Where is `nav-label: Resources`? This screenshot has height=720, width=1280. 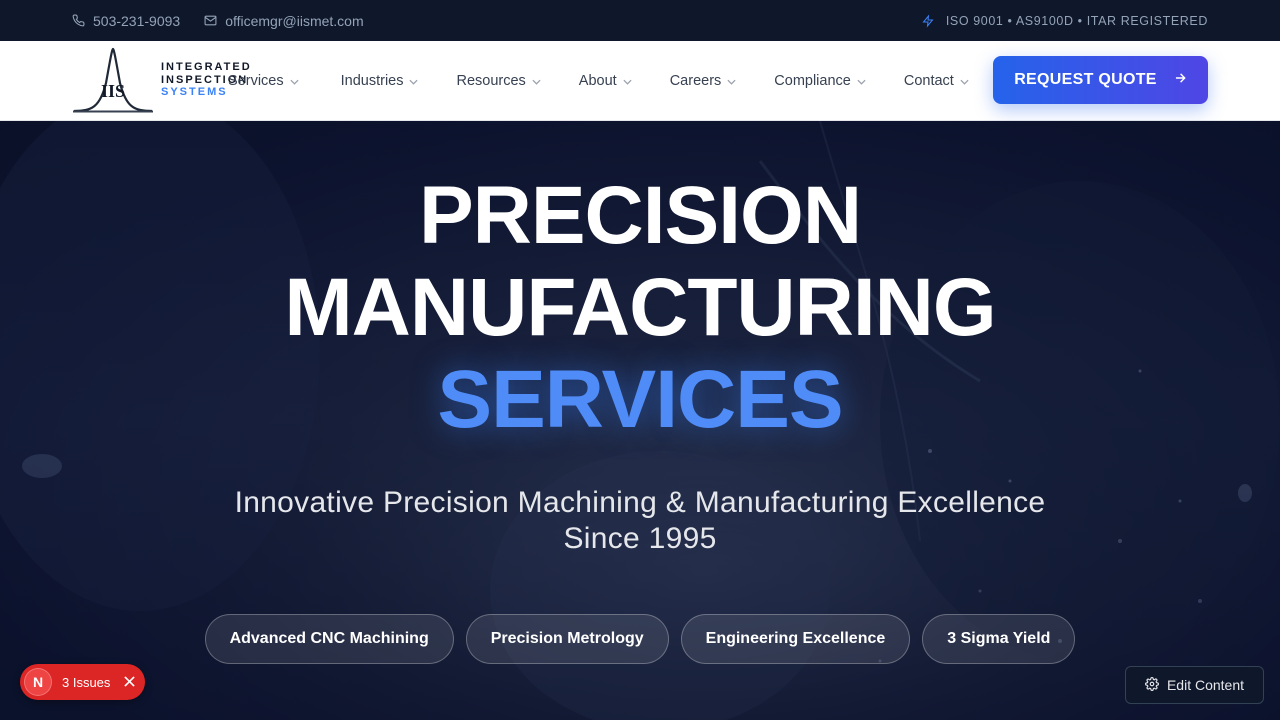 nav-label: Resources is located at coordinates (491, 81).